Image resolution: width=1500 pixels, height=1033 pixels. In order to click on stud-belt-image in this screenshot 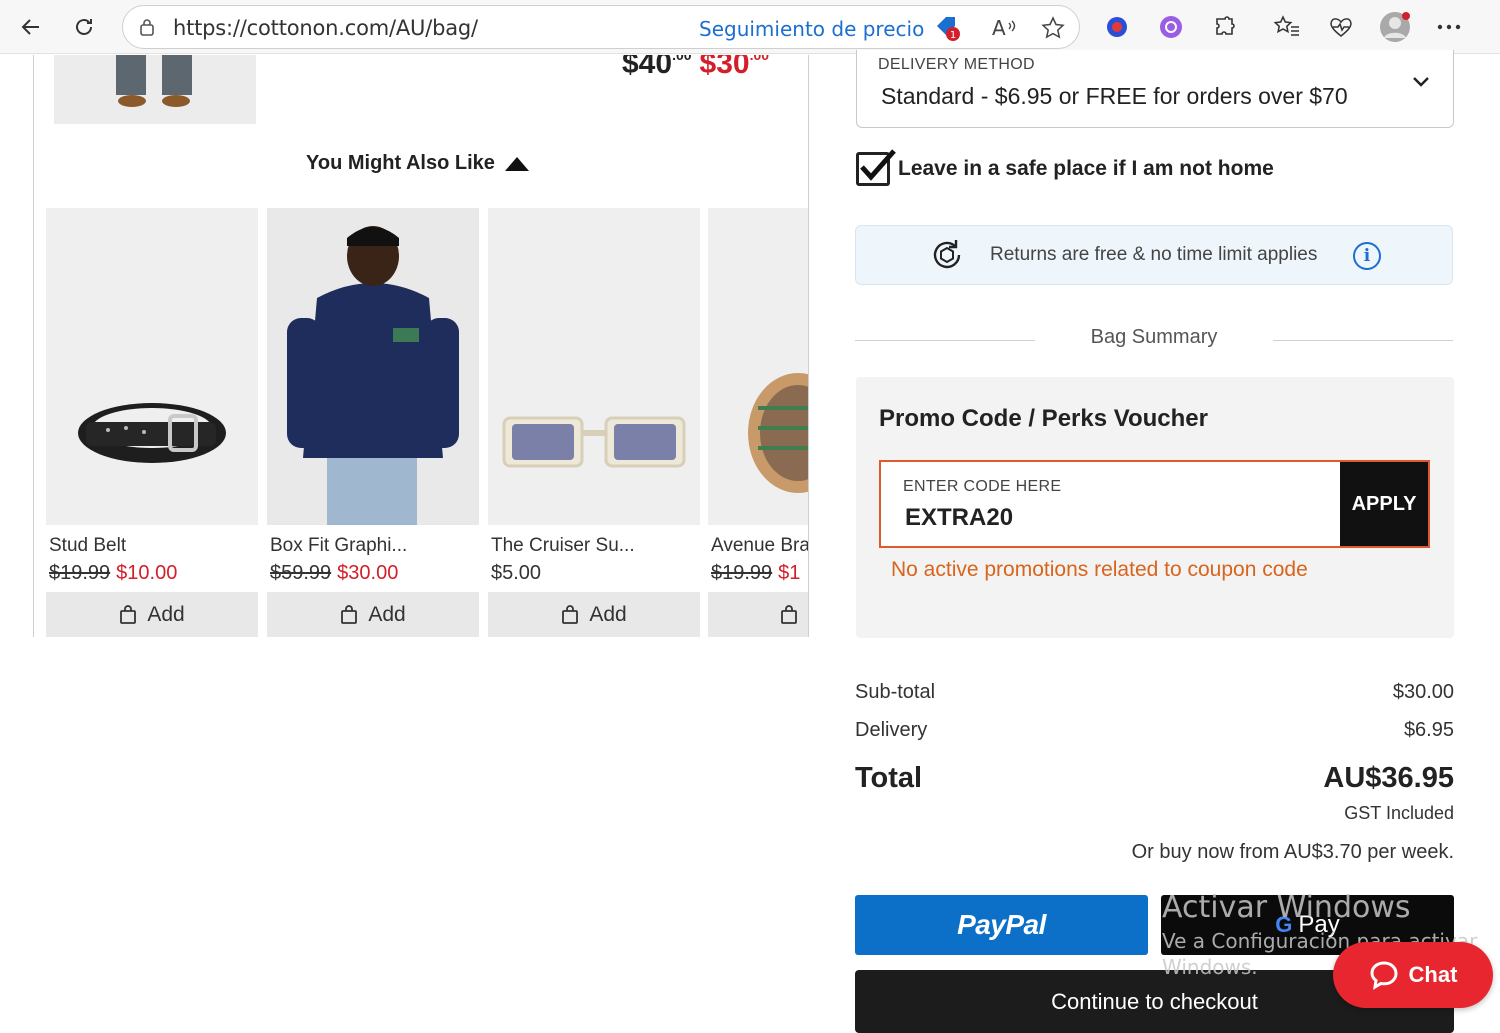, I will do `click(152, 366)`.